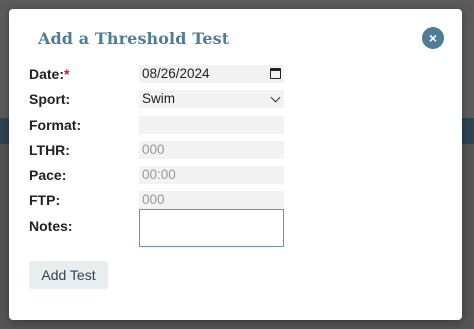  I want to click on close-button: ×, so click(433, 38).